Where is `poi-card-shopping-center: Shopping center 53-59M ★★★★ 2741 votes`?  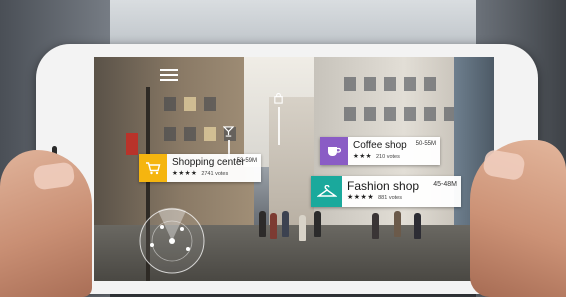 poi-card-shopping-center: Shopping center 53-59M ★★★★ 2741 votes is located at coordinates (200, 168).